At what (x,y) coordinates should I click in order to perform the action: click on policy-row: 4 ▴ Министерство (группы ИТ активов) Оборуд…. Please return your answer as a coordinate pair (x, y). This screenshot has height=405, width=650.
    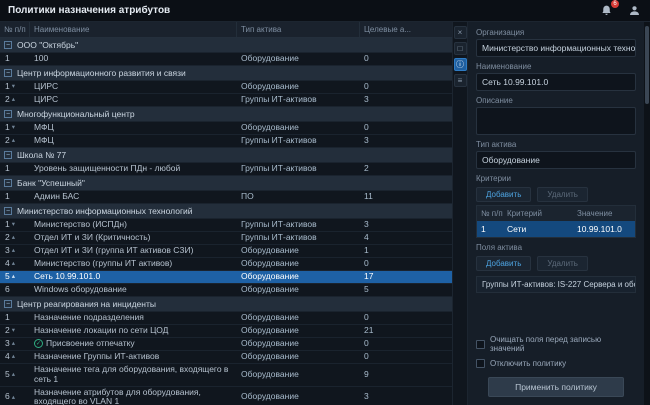
    Looking at the image, I should click on (226, 264).